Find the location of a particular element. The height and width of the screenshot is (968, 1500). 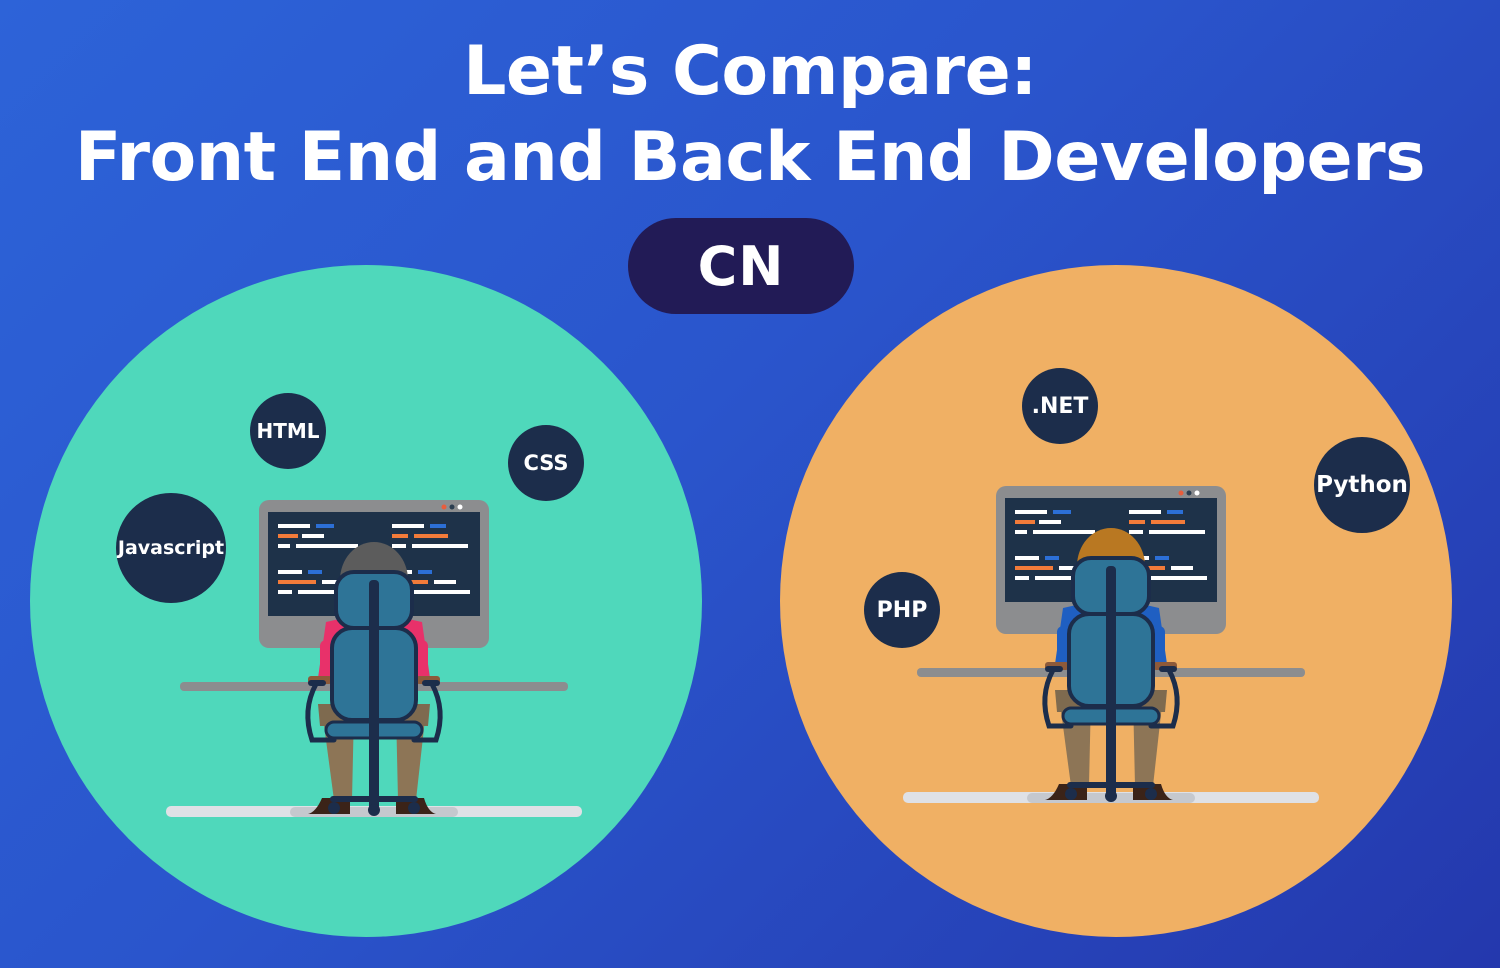

html-badge: HTML is located at coordinates (288, 431).